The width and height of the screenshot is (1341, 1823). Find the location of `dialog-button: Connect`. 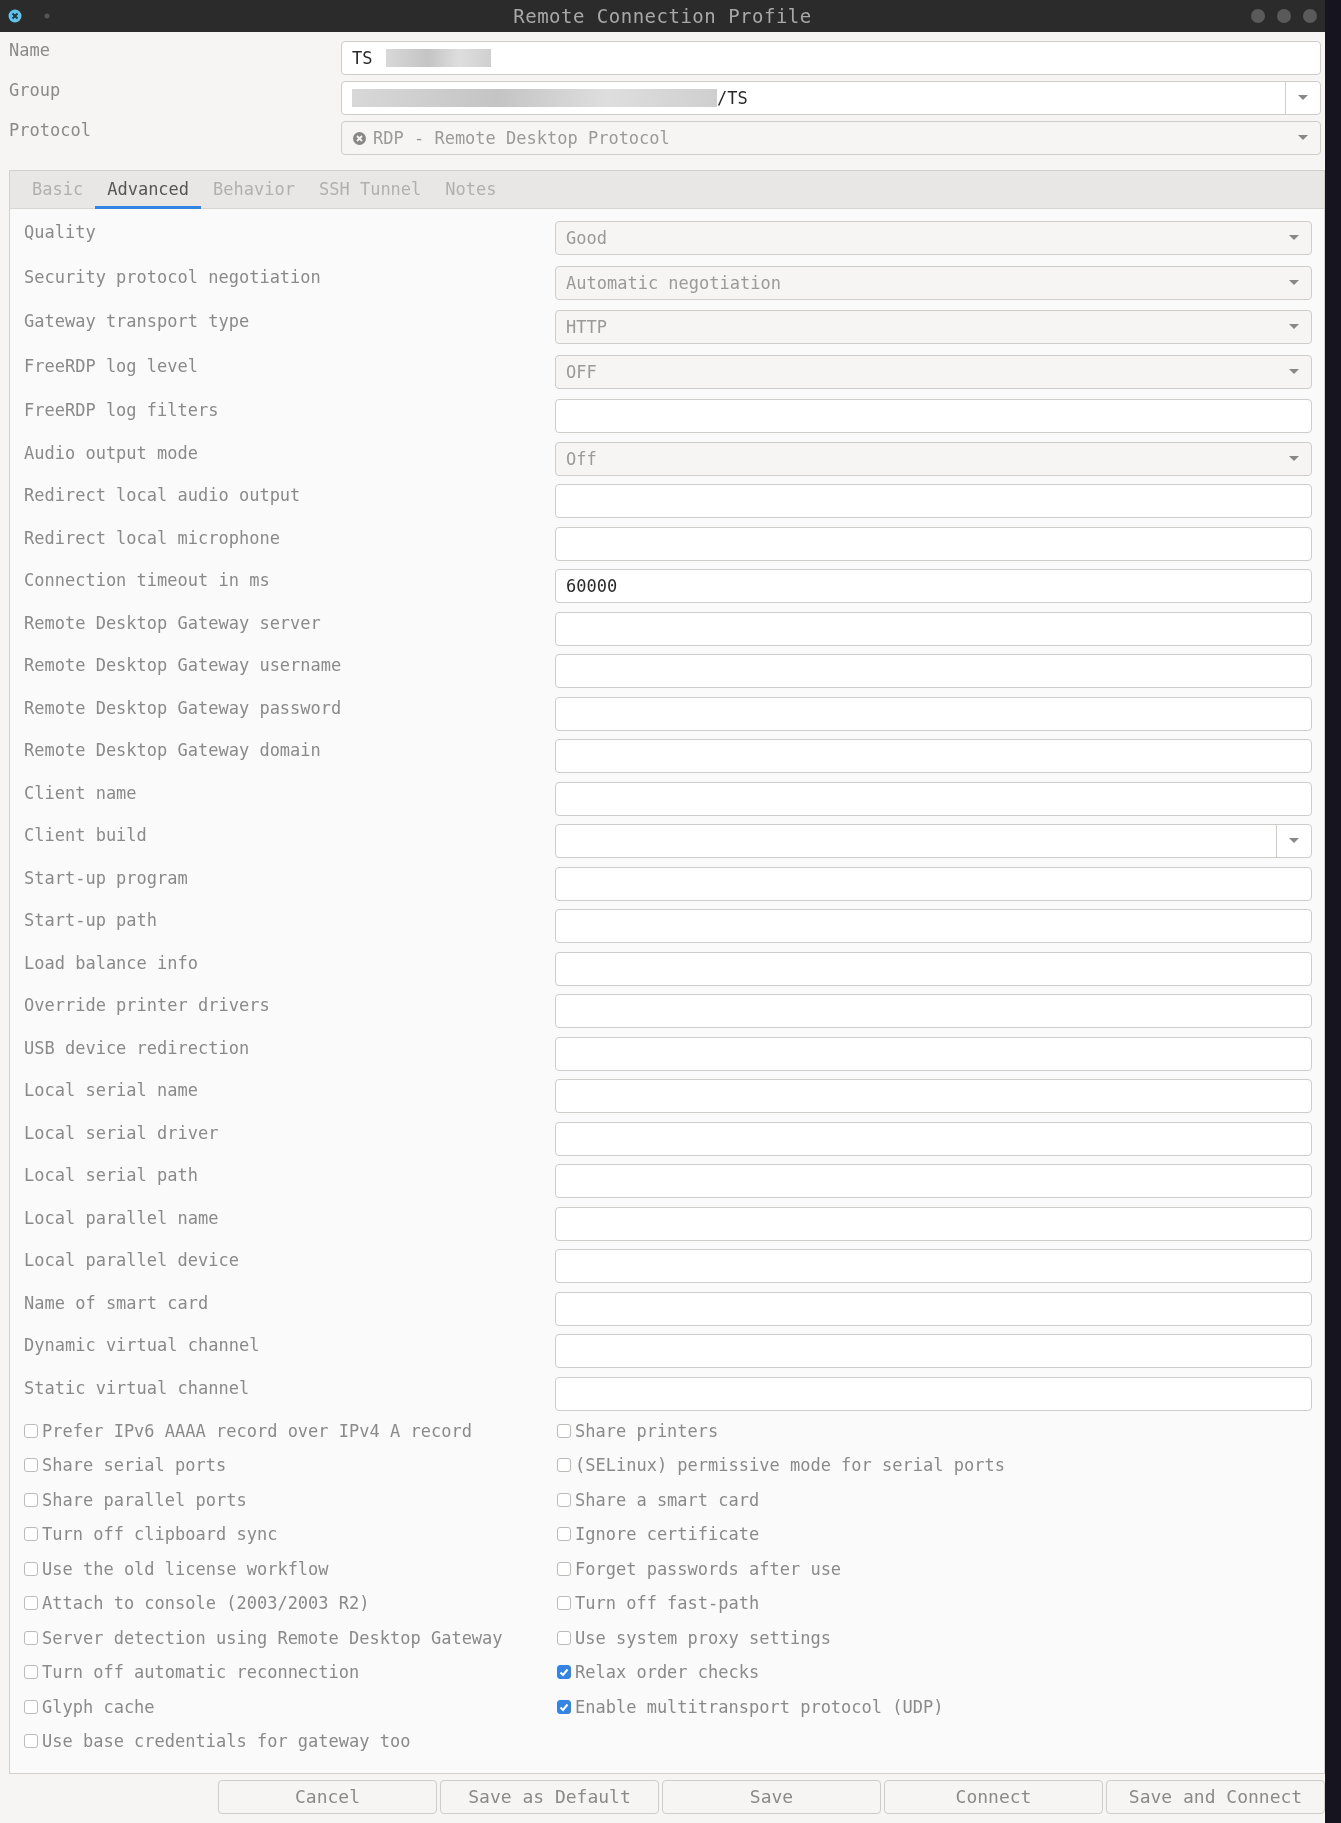

dialog-button: Connect is located at coordinates (993, 1796).